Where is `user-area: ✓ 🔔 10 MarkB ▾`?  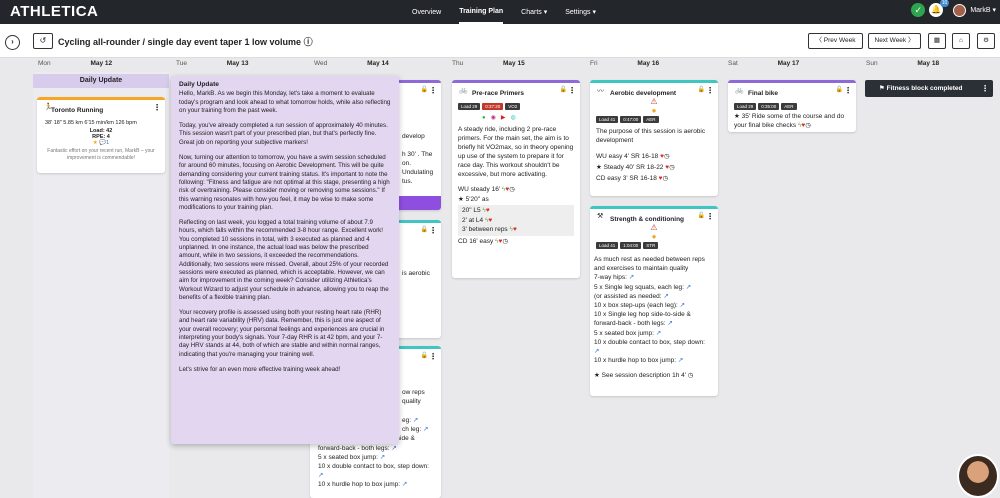 user-area: ✓ 🔔 10 MarkB ▾ is located at coordinates (953, 8).